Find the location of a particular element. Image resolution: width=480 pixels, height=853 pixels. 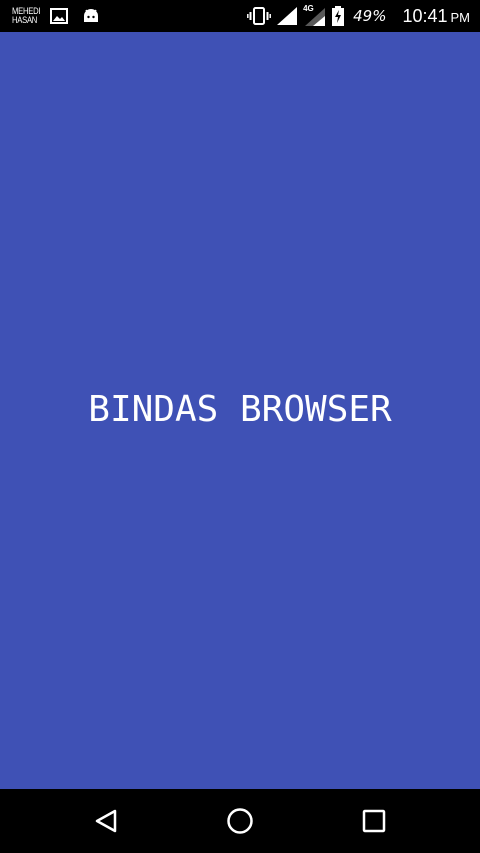

network-type-label: 4G is located at coordinates (308, 8).